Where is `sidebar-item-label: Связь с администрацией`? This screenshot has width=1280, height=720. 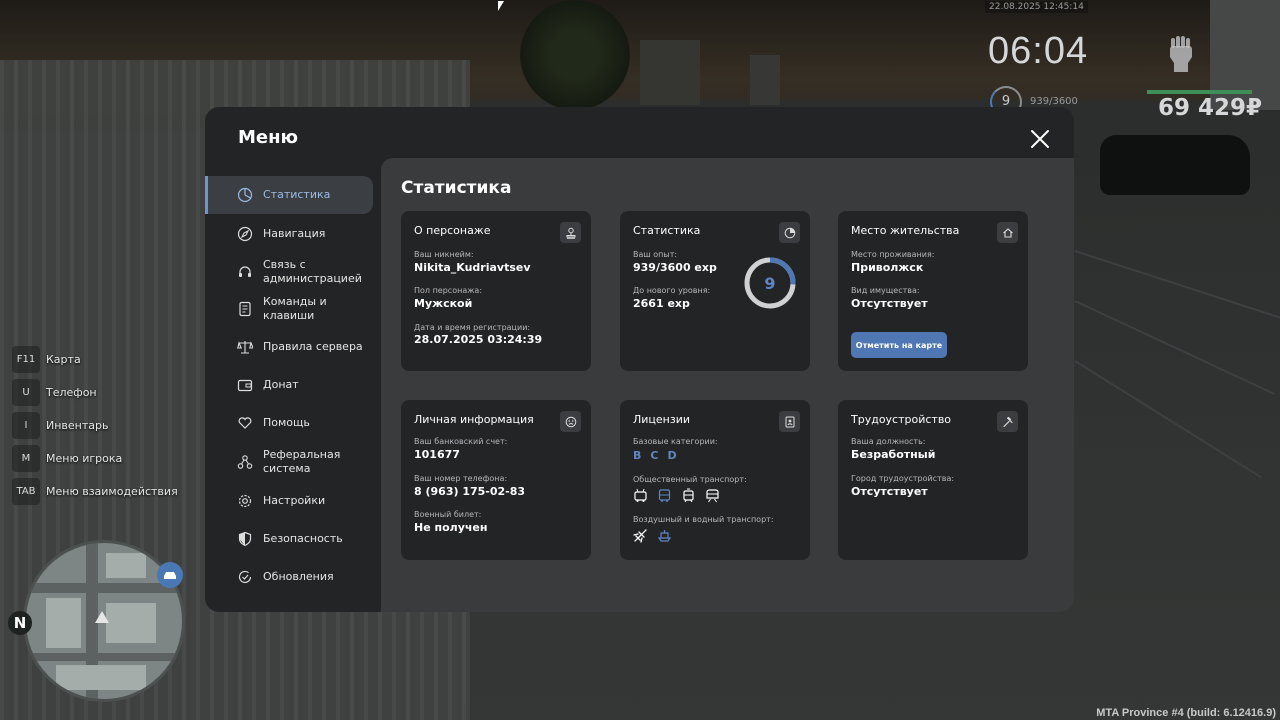 sidebar-item-label: Связь с администрацией is located at coordinates (312, 271).